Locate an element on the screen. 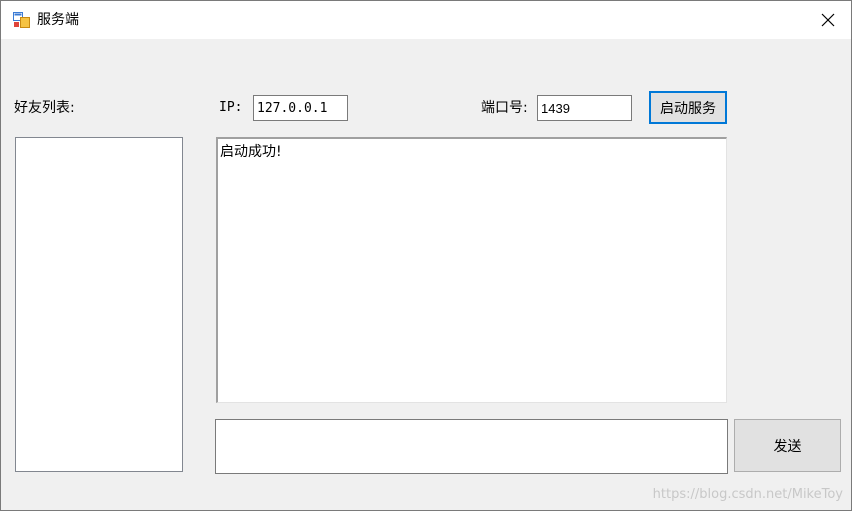  title-bar: 服务端 is located at coordinates (426, 20).